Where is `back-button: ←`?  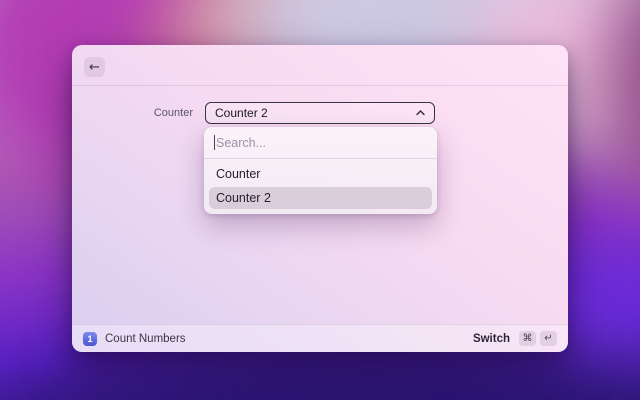 back-button: ← is located at coordinates (94, 67).